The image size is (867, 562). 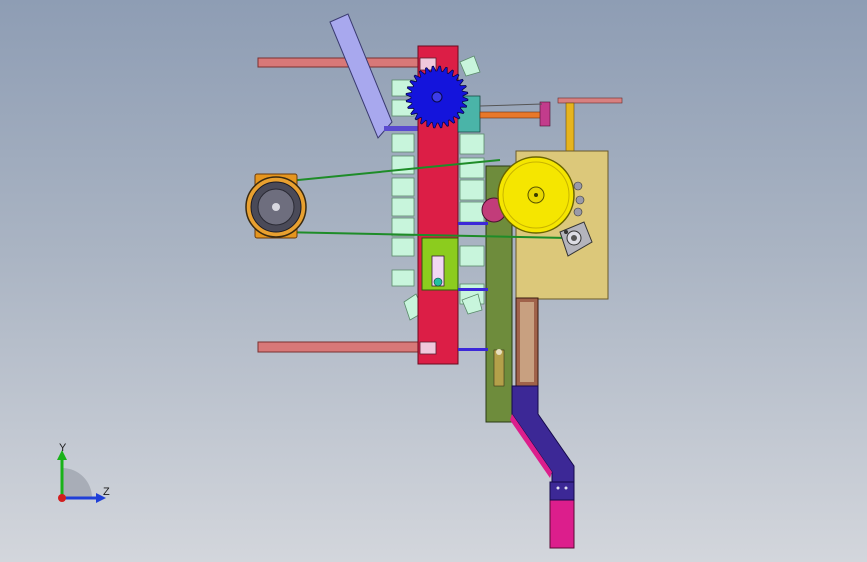 What do you see at coordinates (339, 347) in the screenshot?
I see `lower-guide-rod` at bounding box center [339, 347].